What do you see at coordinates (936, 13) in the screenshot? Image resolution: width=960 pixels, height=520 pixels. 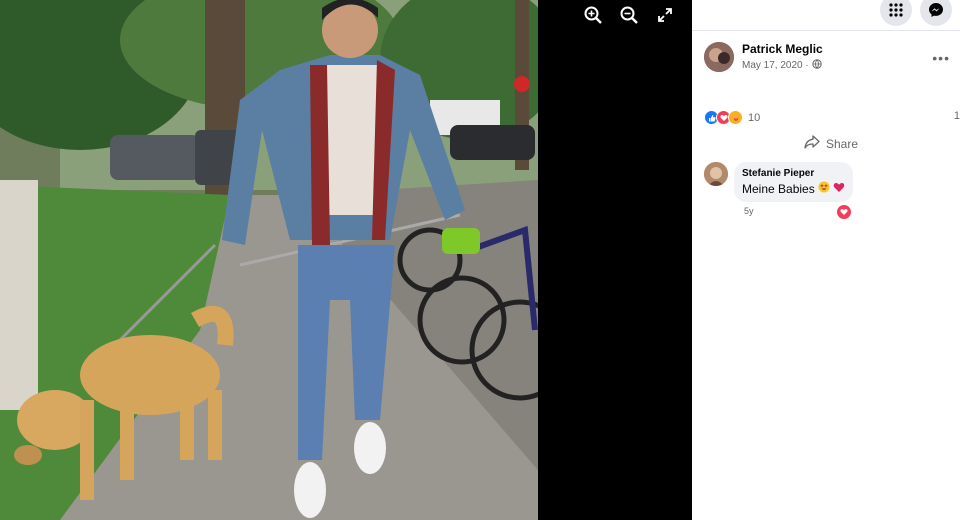 I see `messenger-icon` at bounding box center [936, 13].